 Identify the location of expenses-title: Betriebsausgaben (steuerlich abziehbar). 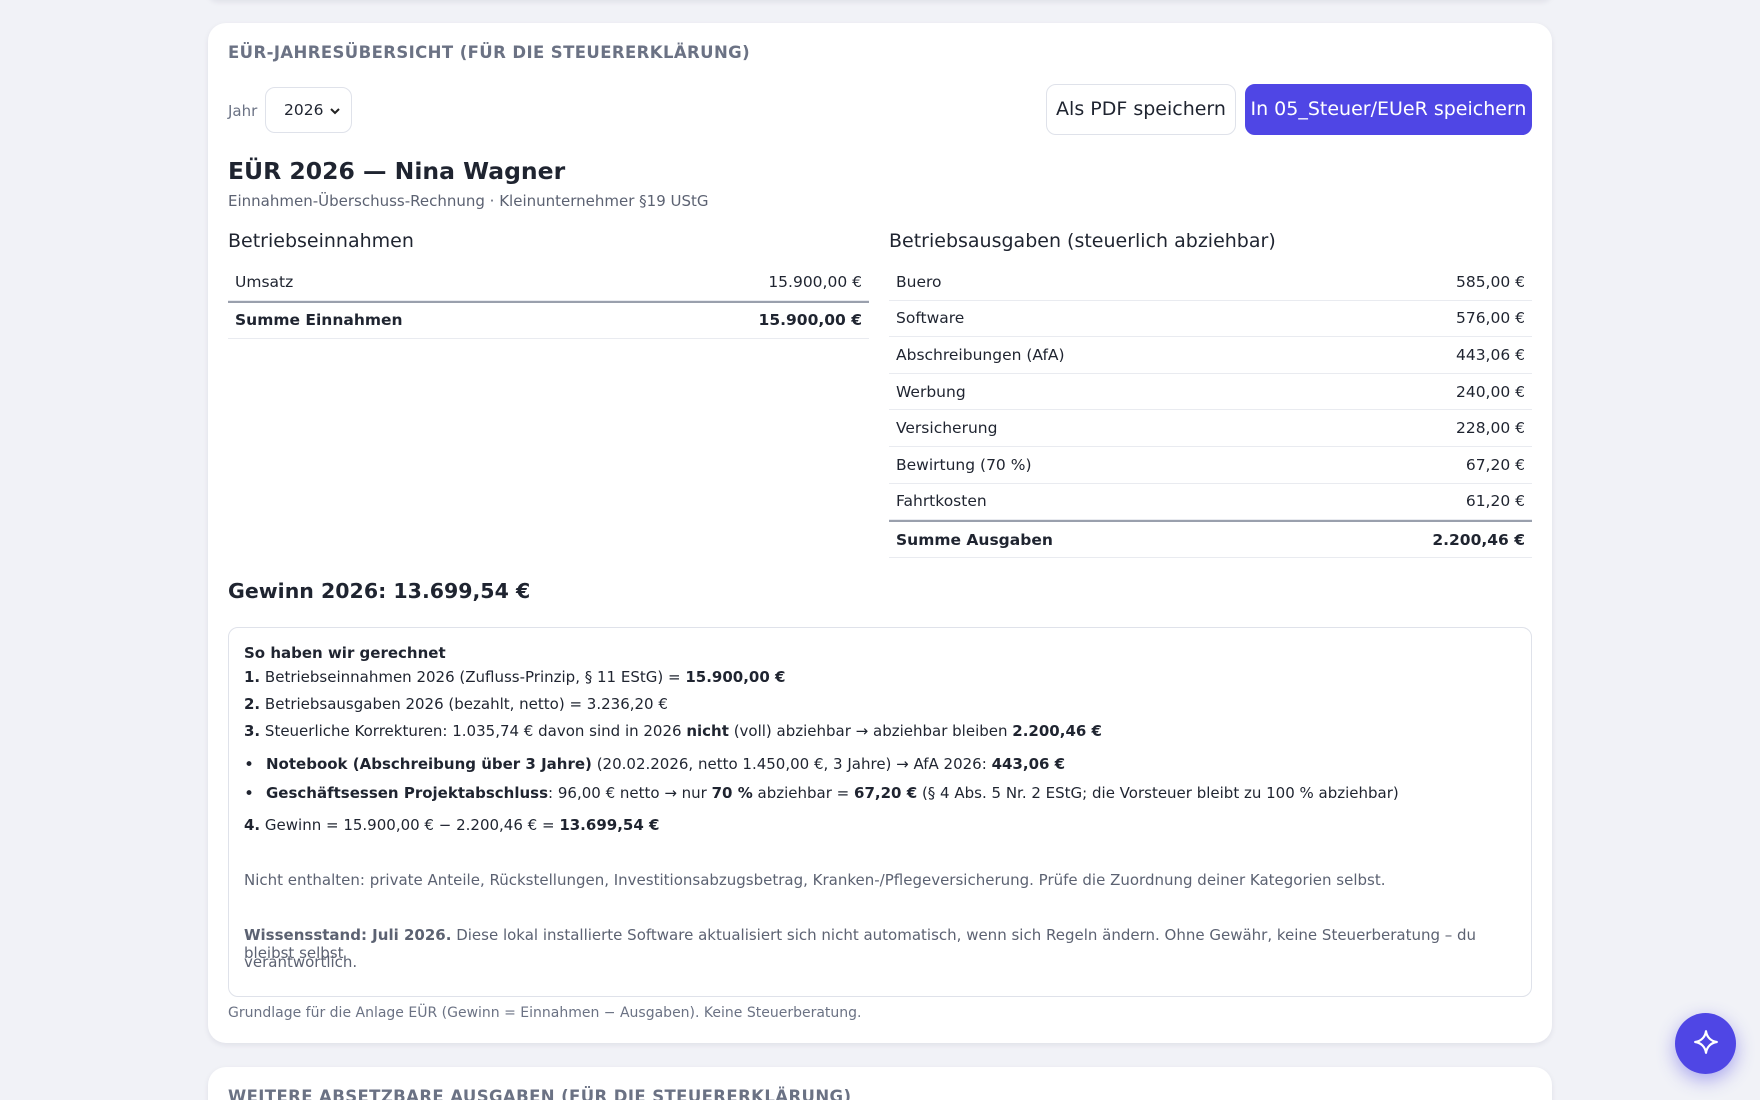
(1082, 241).